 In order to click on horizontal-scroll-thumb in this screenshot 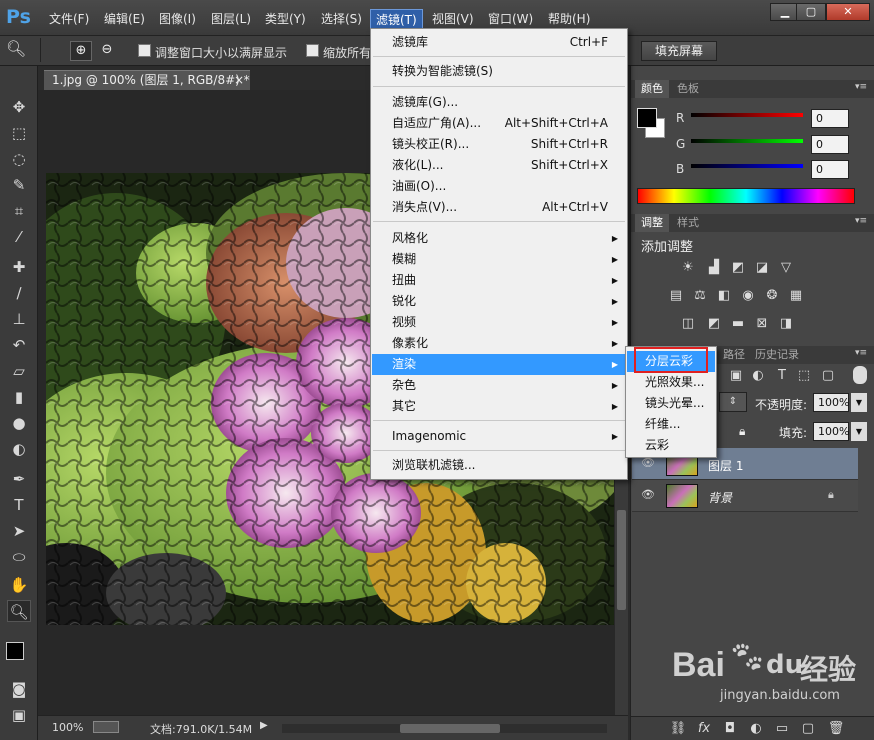, I will do `click(450, 728)`.